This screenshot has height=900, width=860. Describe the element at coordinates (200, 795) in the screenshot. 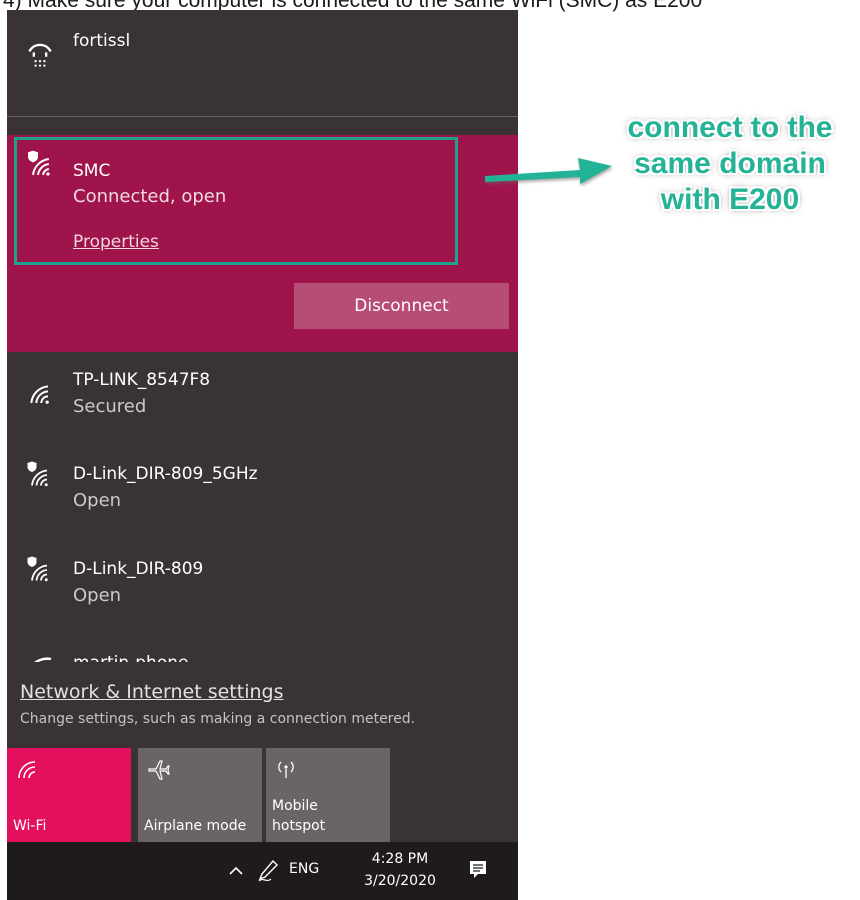

I see `airplane-mode-tile: Airplane mode` at that location.